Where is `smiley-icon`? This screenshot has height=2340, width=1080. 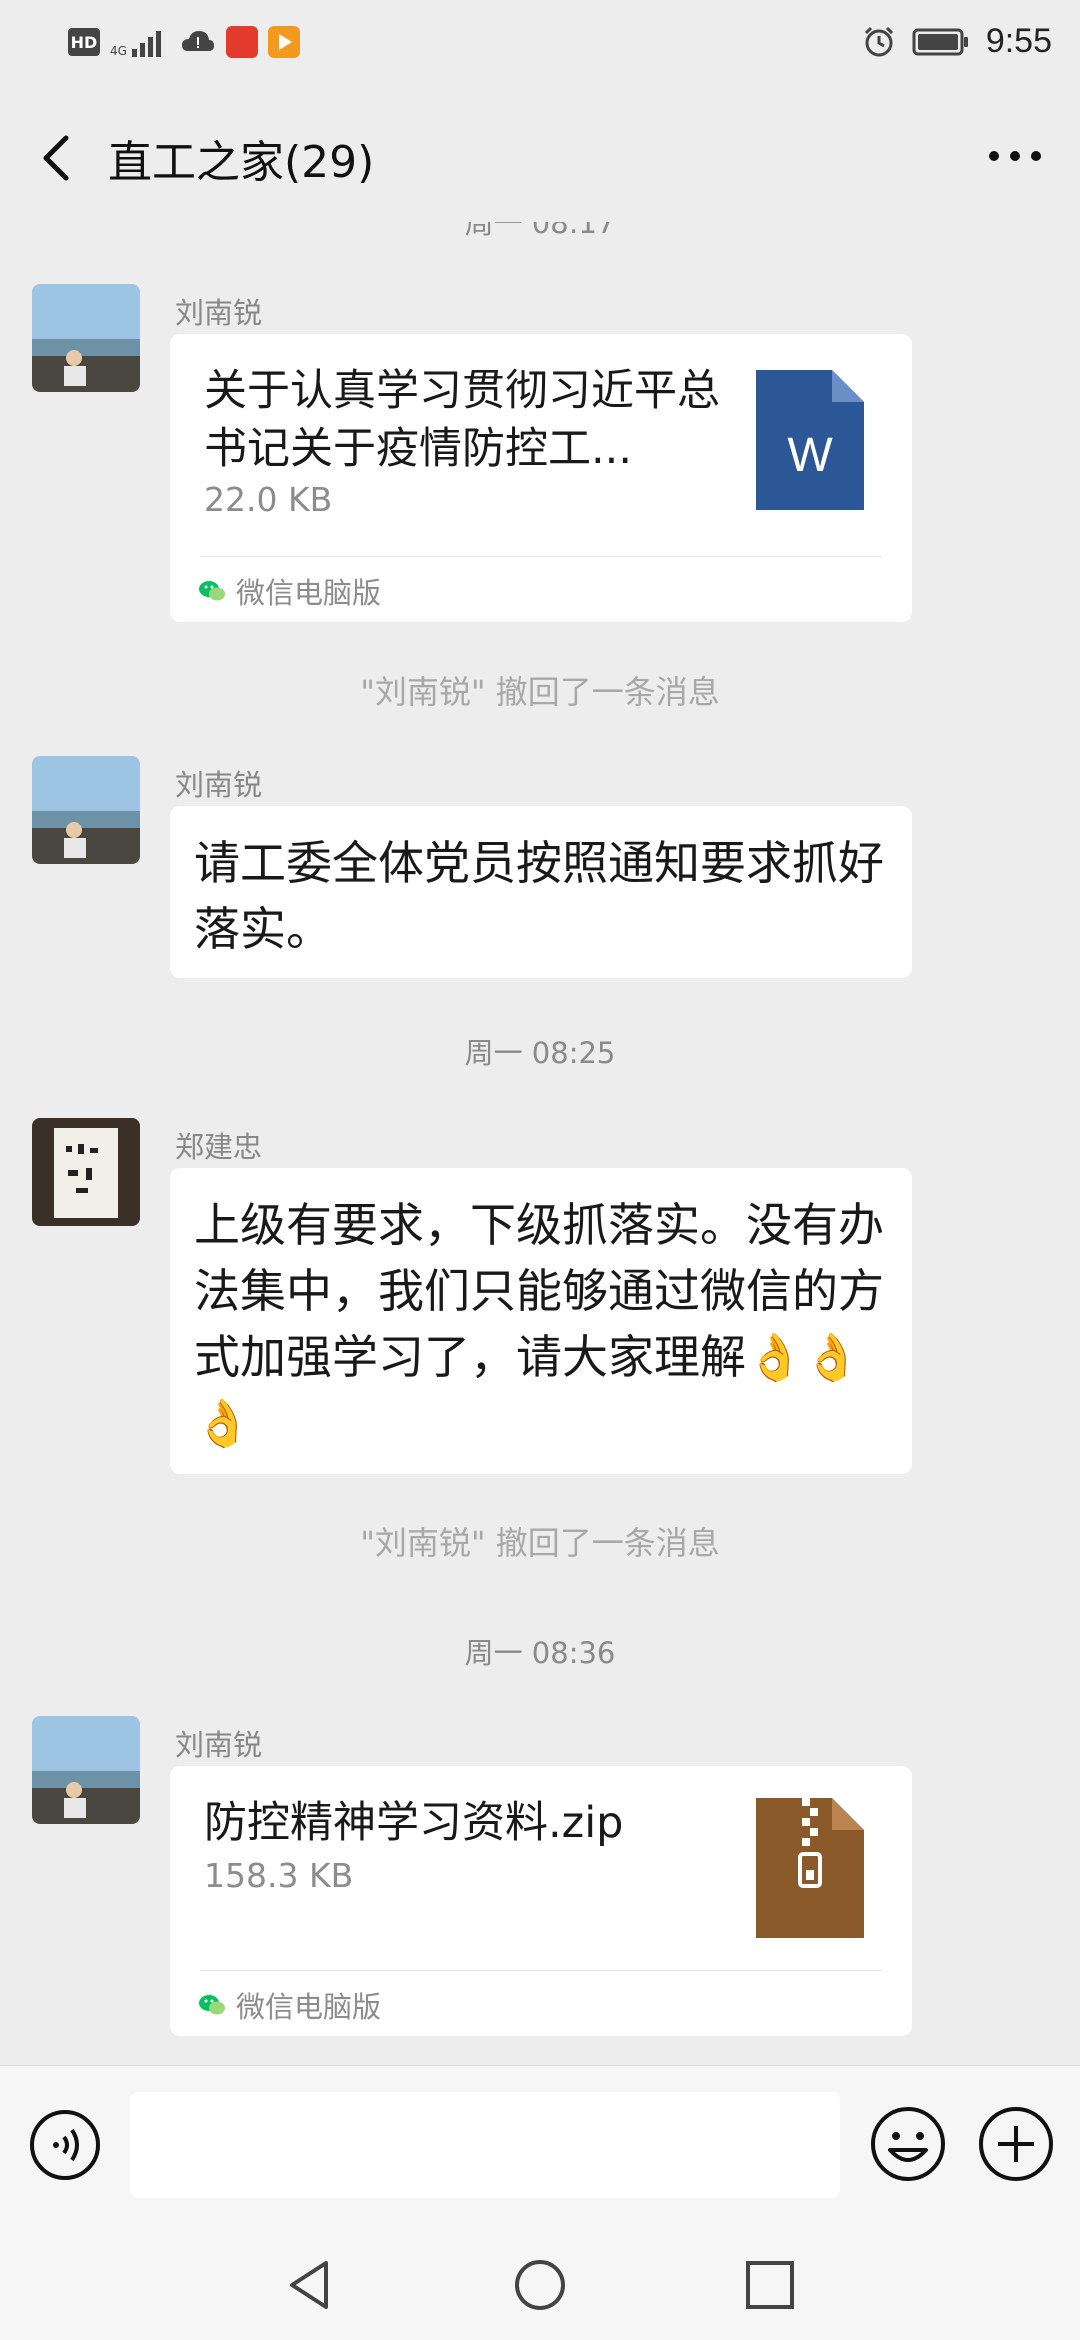
smiley-icon is located at coordinates (908, 2144).